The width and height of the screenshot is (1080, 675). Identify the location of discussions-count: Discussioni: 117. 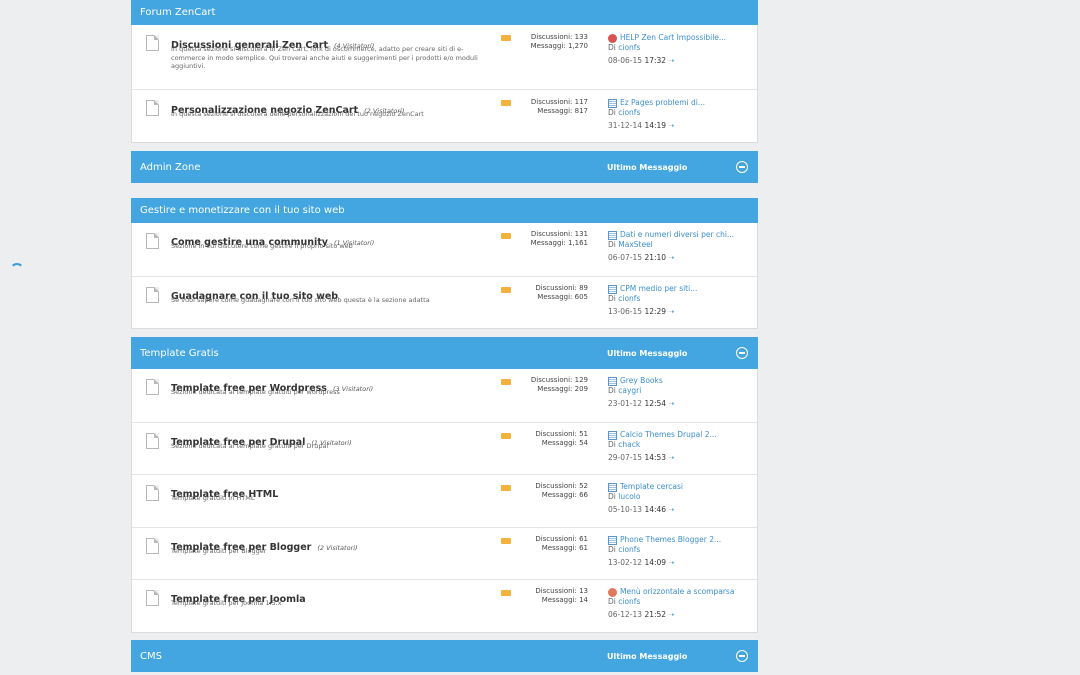
(559, 102).